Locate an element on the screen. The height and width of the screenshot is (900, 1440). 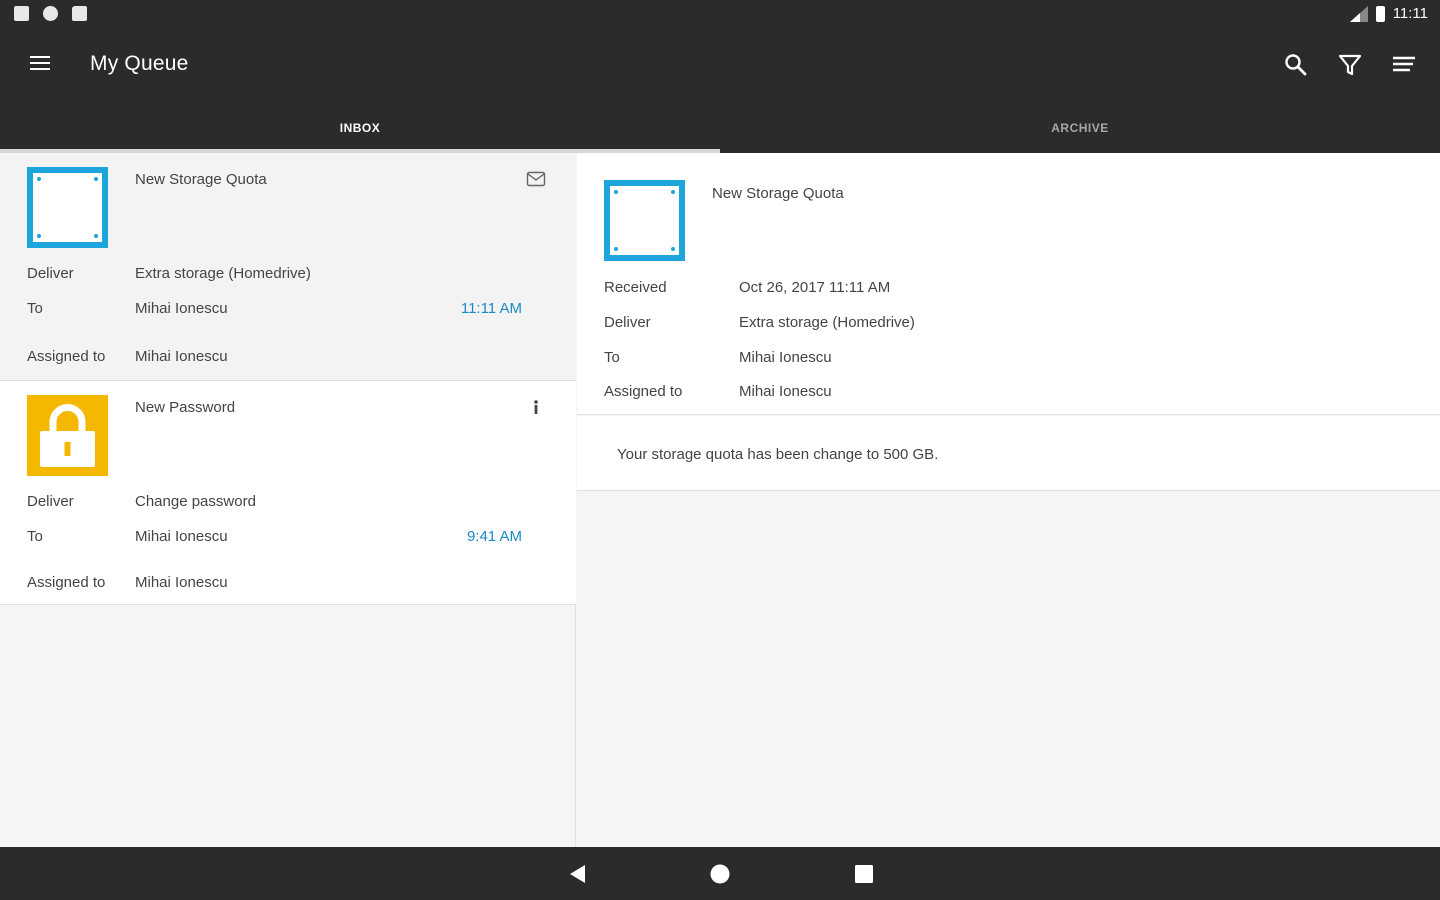
home-button is located at coordinates (720, 874).